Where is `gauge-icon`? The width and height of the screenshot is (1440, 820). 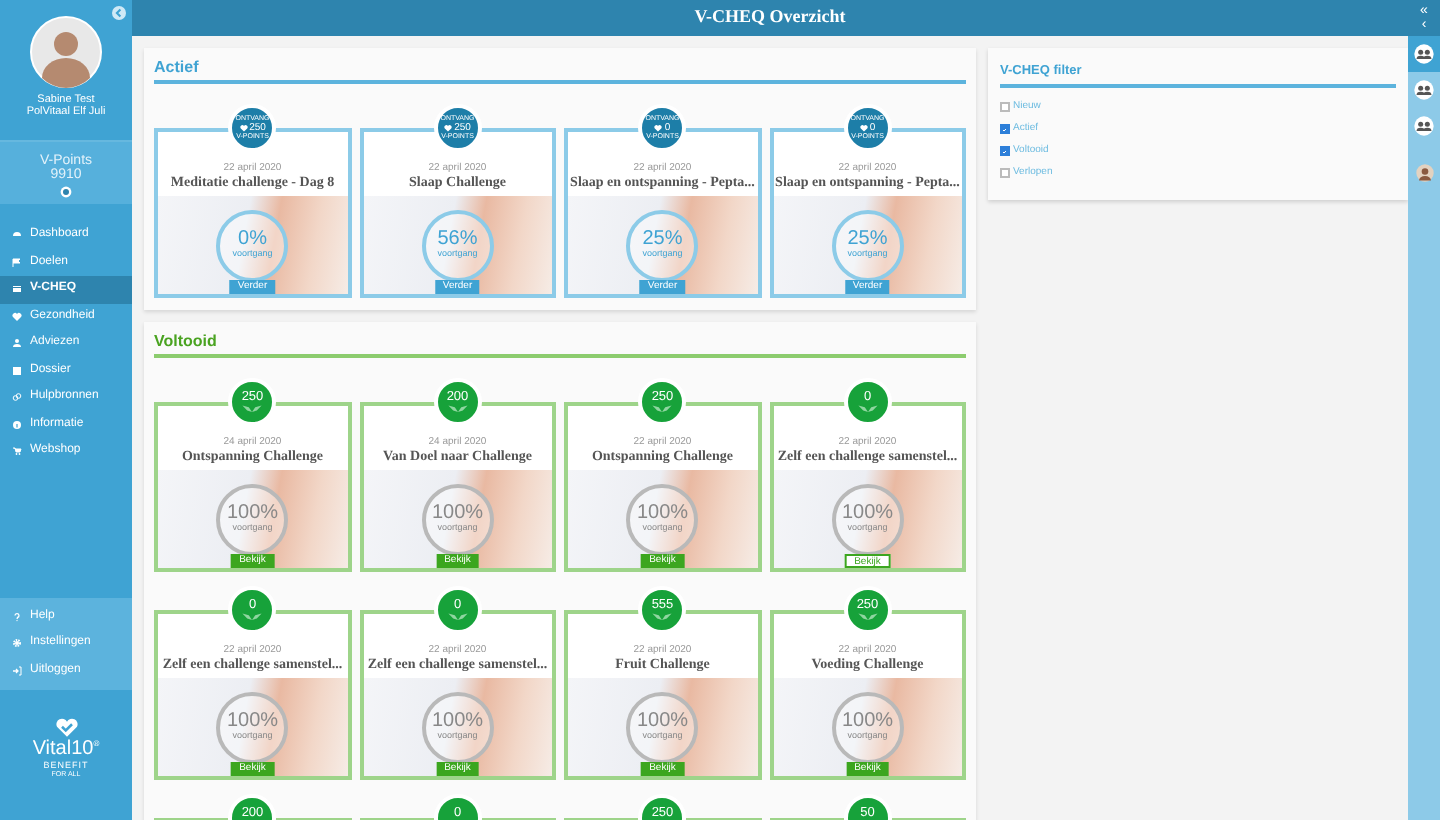
gauge-icon is located at coordinates (17, 235).